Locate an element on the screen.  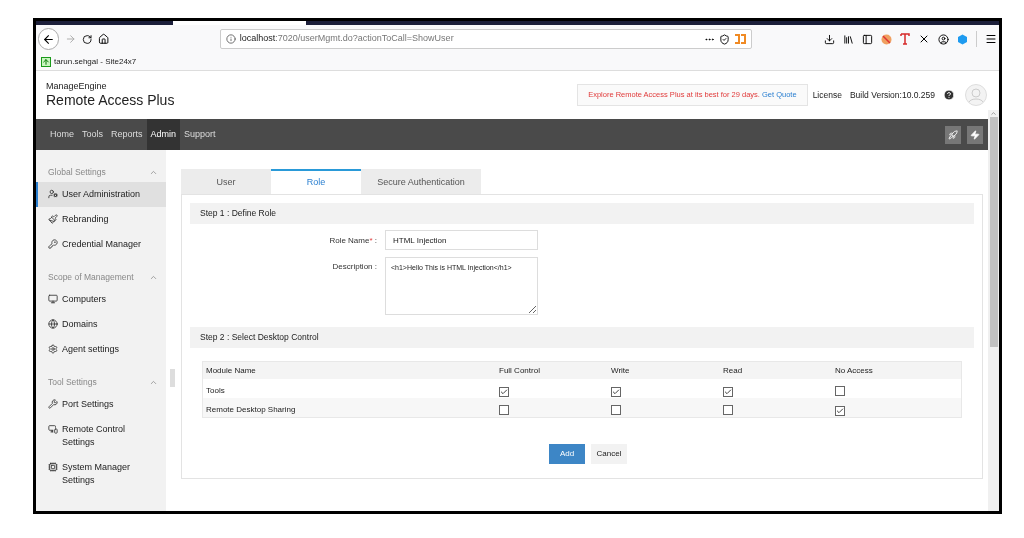
build-version: Build Version:10.0.259 is located at coordinates (892, 95).